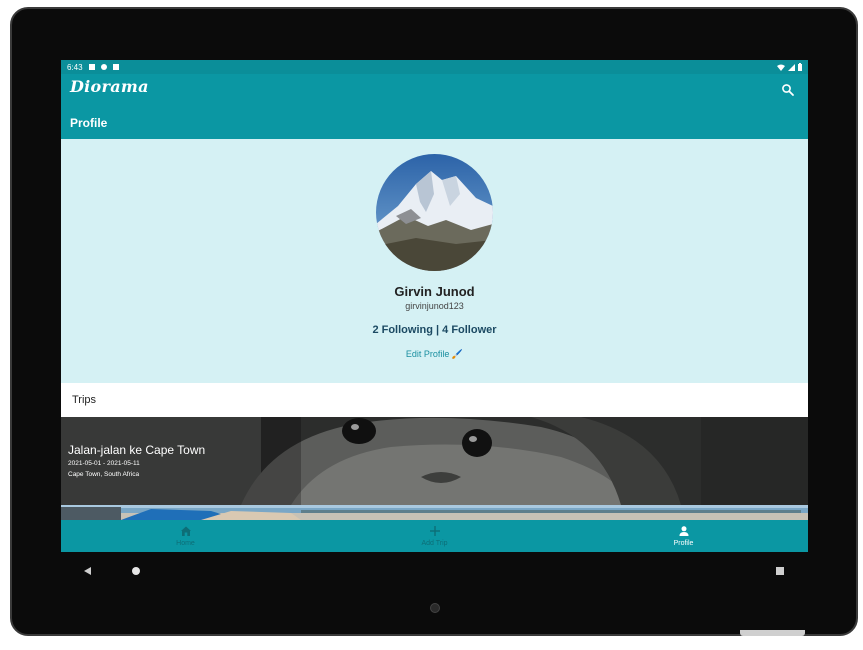 The image size is (863, 650). Describe the element at coordinates (185, 531) in the screenshot. I see `home-icon` at that location.